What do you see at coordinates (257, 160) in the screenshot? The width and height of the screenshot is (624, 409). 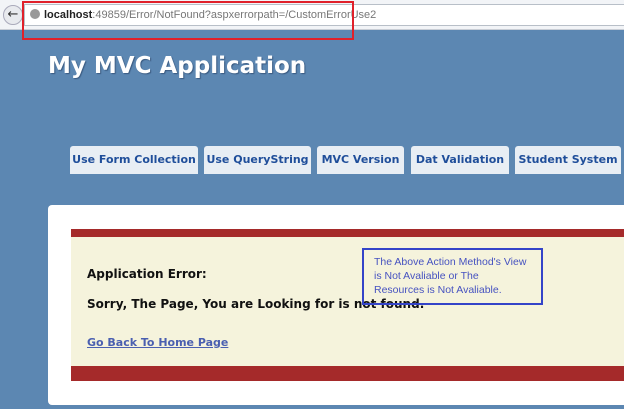 I see `tab-use-querystring: Use QueryString` at bounding box center [257, 160].